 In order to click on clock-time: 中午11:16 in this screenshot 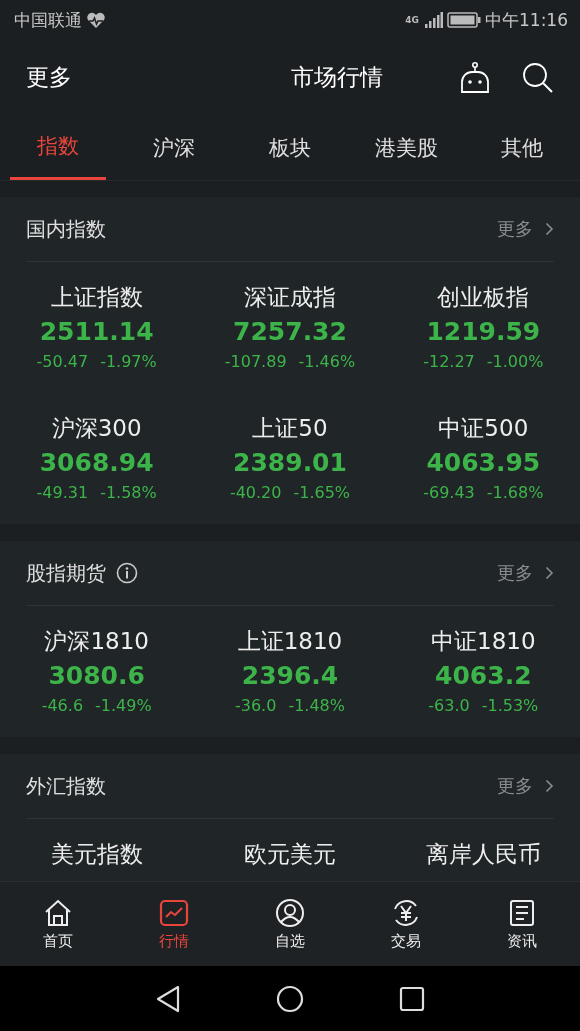, I will do `click(526, 20)`.